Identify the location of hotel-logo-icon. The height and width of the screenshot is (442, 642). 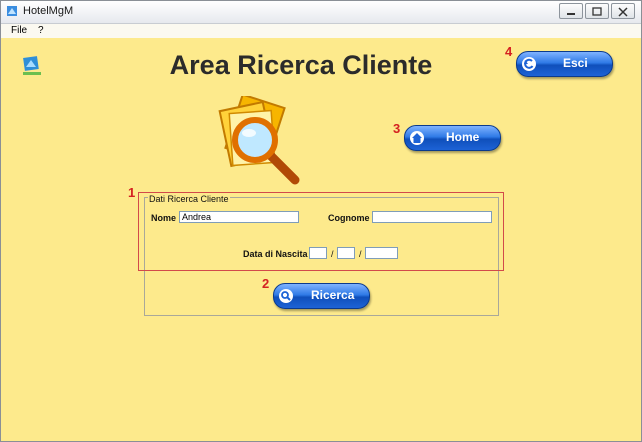
(32, 65).